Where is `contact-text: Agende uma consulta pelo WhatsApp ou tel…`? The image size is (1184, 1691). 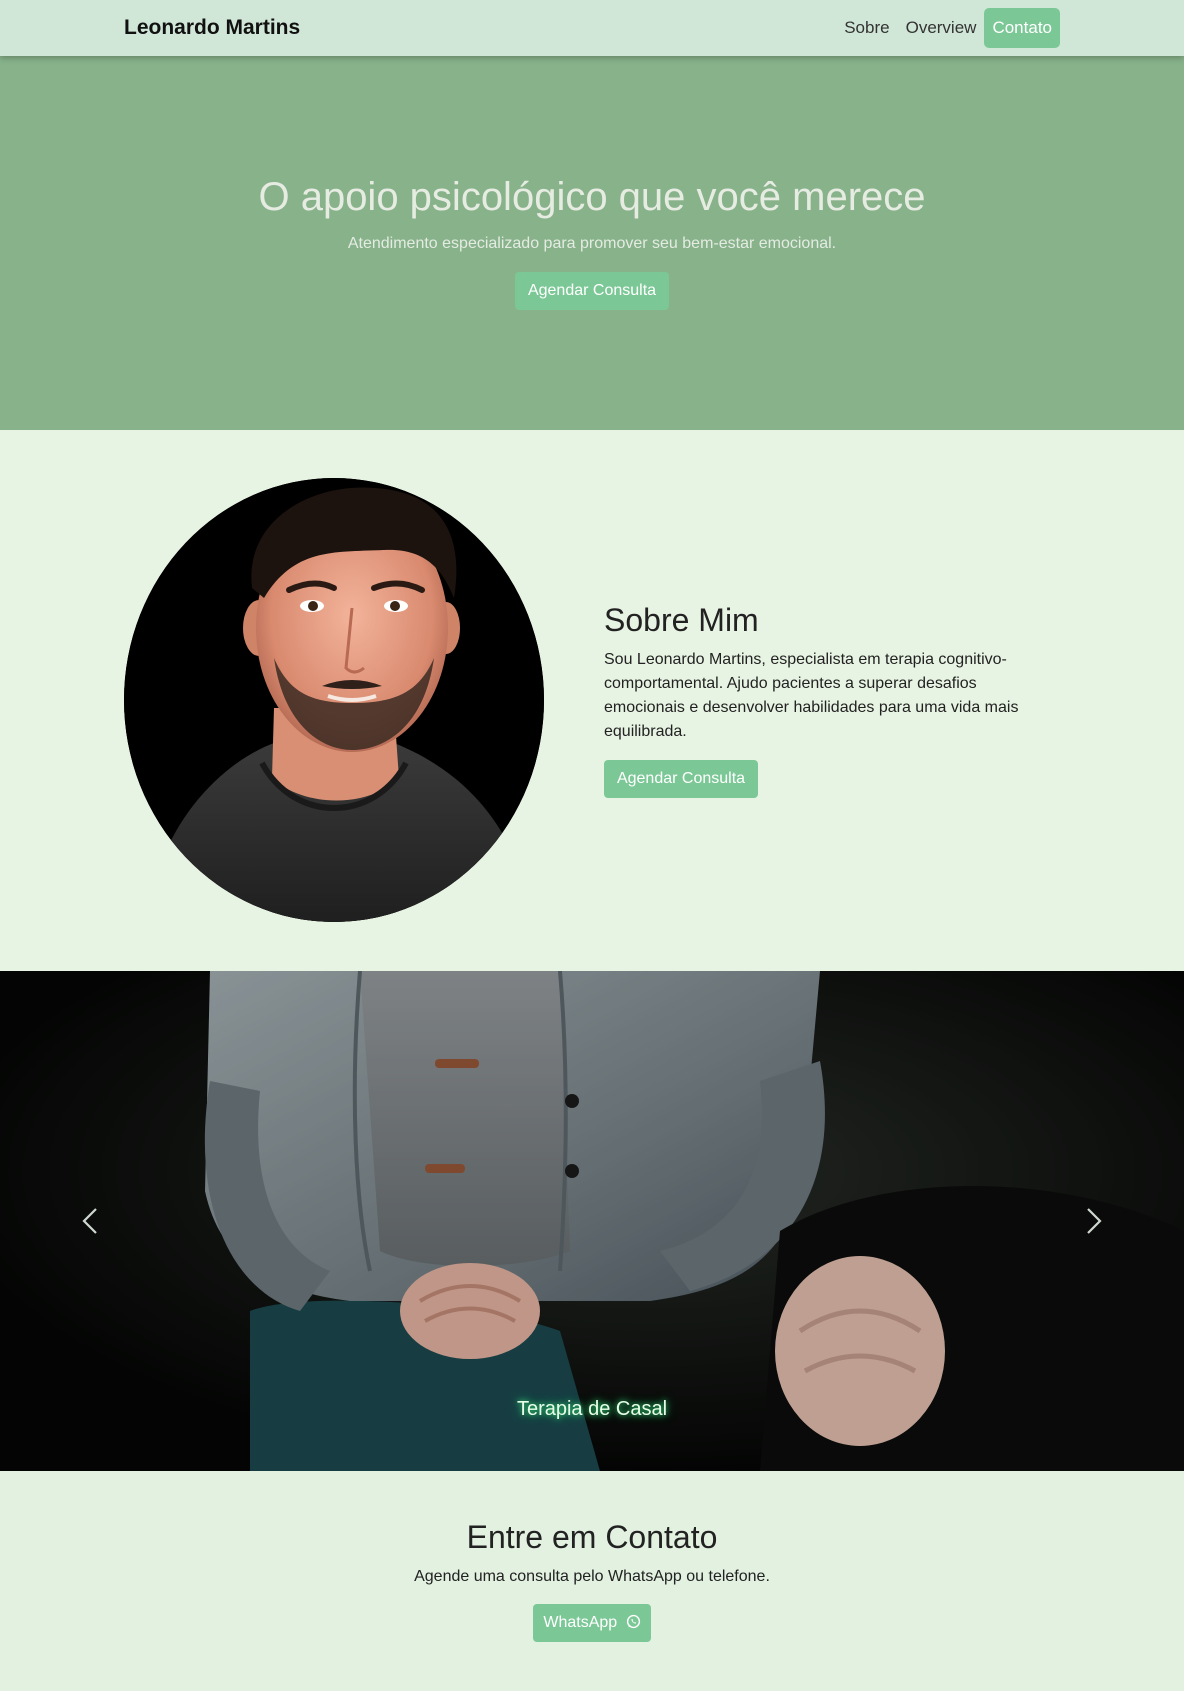 contact-text: Agende uma consulta pelo WhatsApp ou tel… is located at coordinates (592, 1576).